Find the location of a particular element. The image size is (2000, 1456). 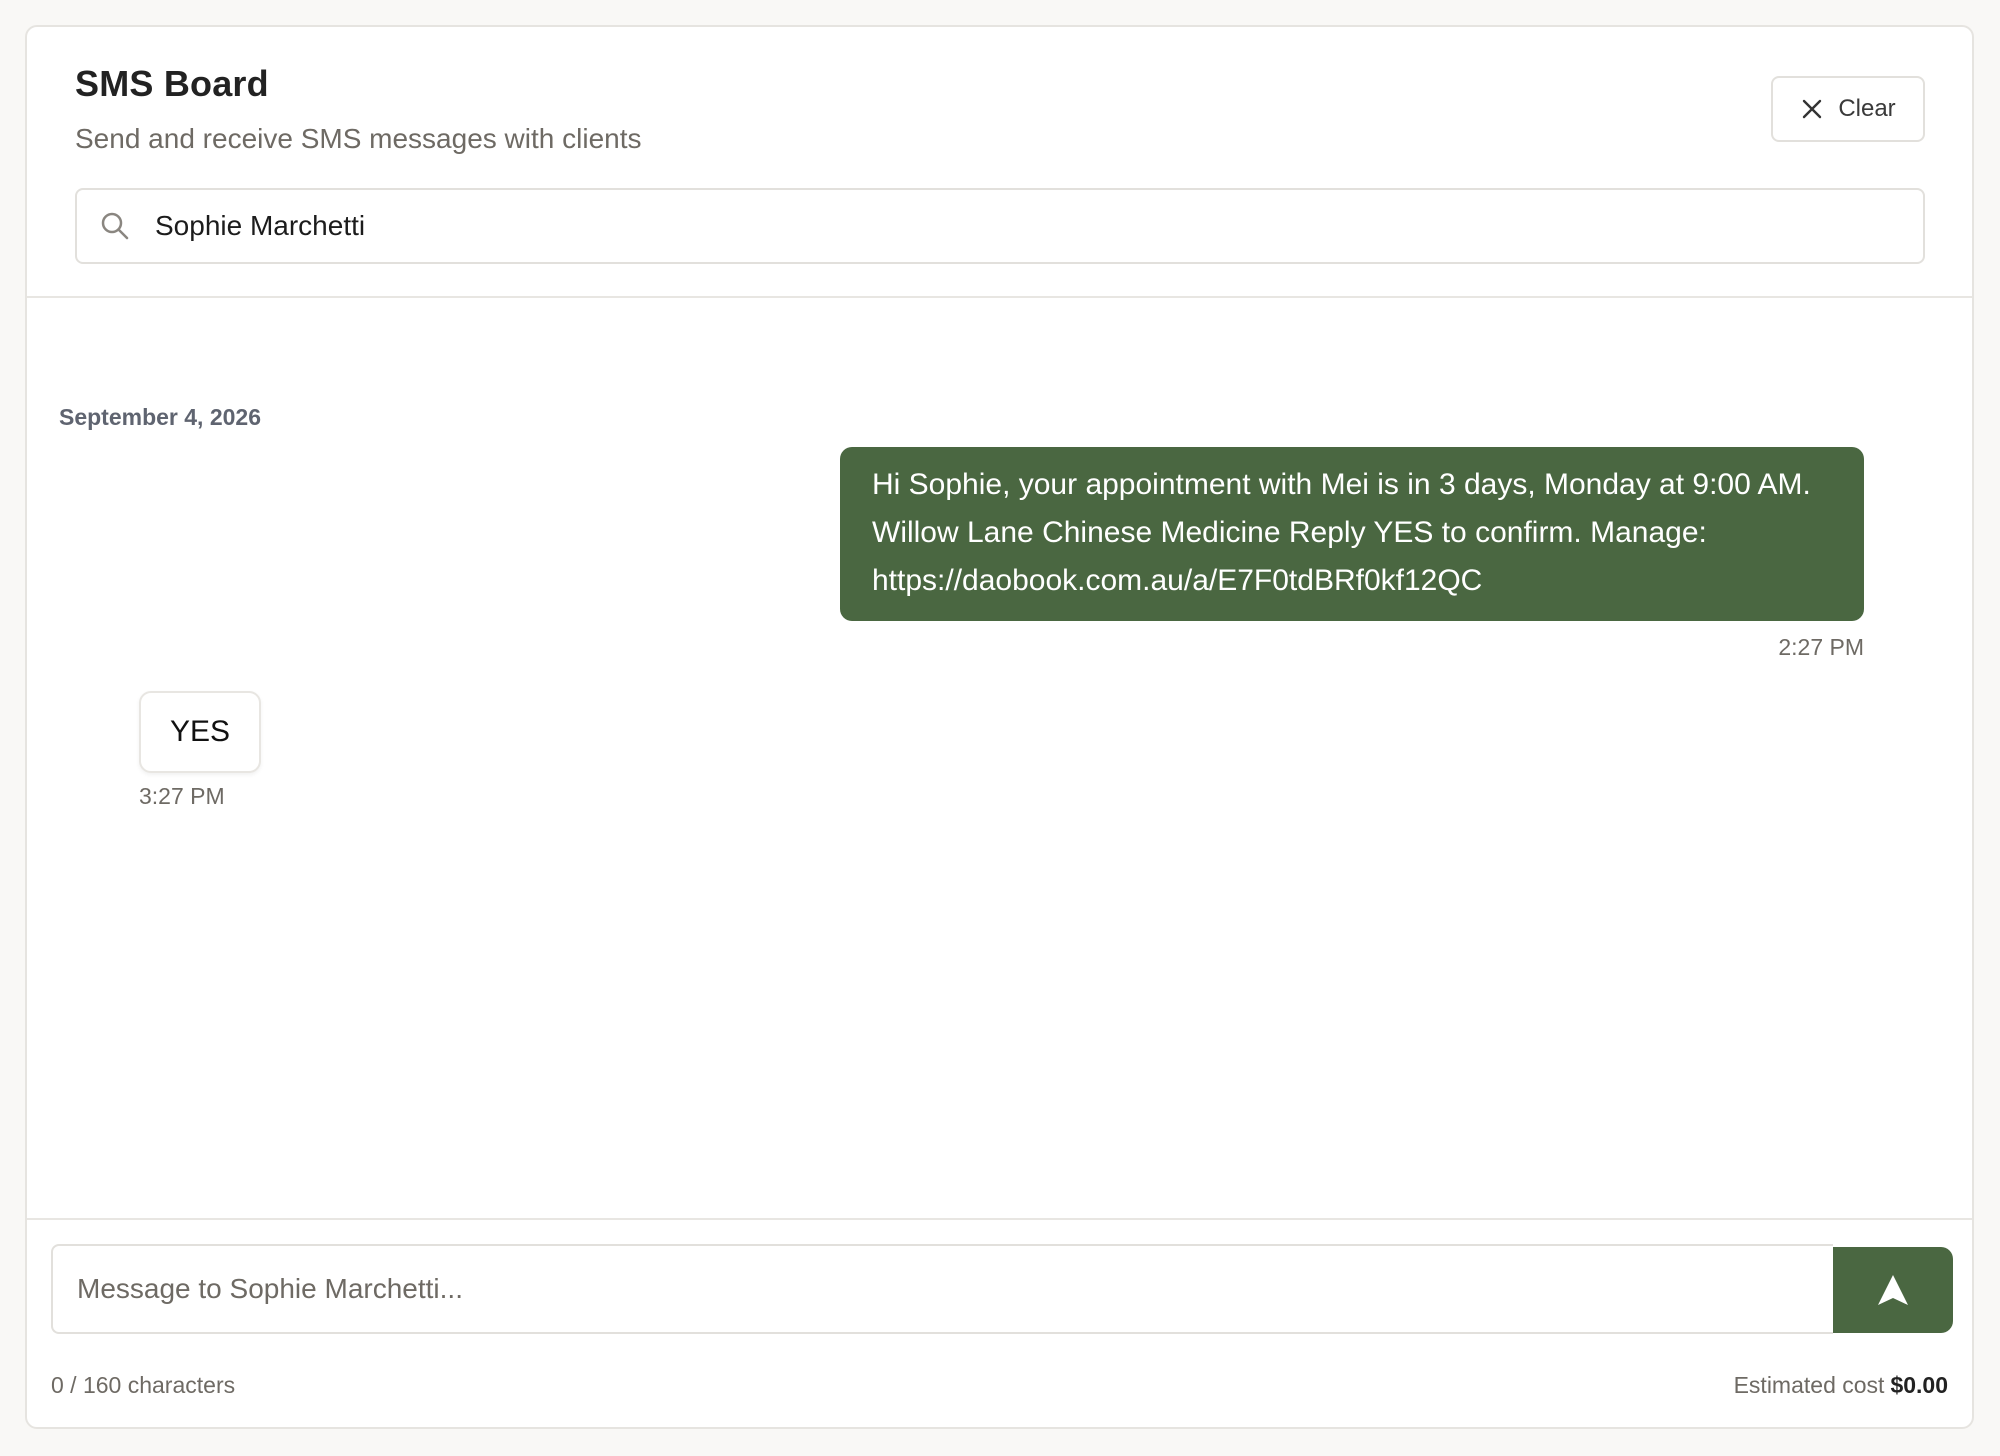

estimated-cost: Estimated cost $0.00 is located at coordinates (1841, 1385).